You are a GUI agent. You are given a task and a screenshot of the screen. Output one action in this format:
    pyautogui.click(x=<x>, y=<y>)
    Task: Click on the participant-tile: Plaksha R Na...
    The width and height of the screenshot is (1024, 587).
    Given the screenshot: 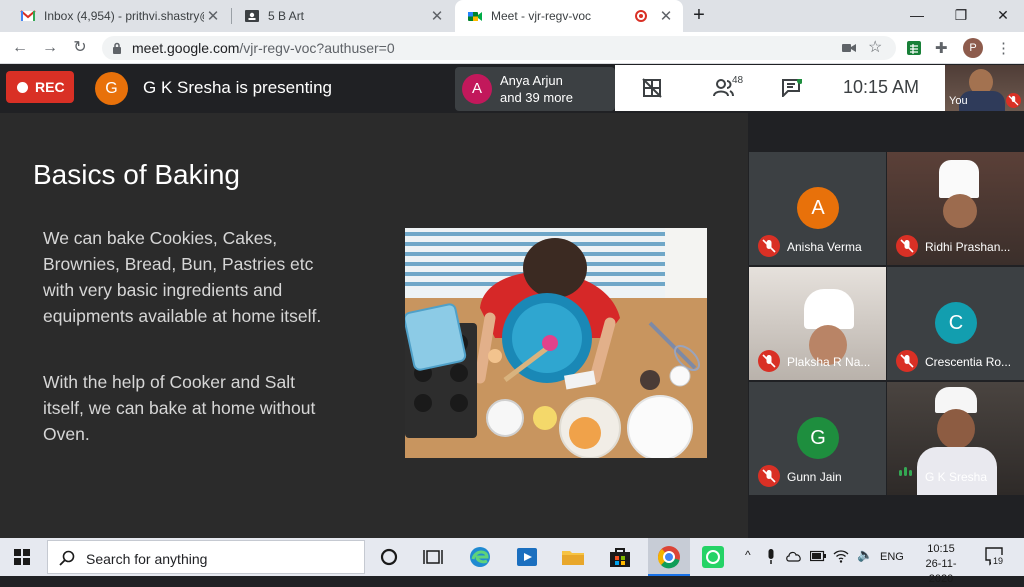 What is the action you would take?
    pyautogui.click(x=817, y=323)
    